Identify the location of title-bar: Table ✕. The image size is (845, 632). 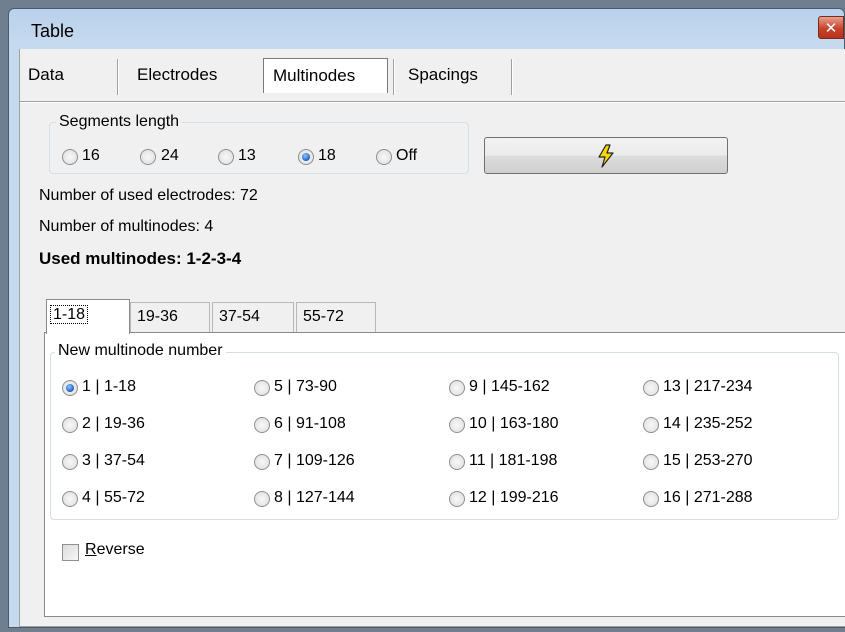
(426, 29).